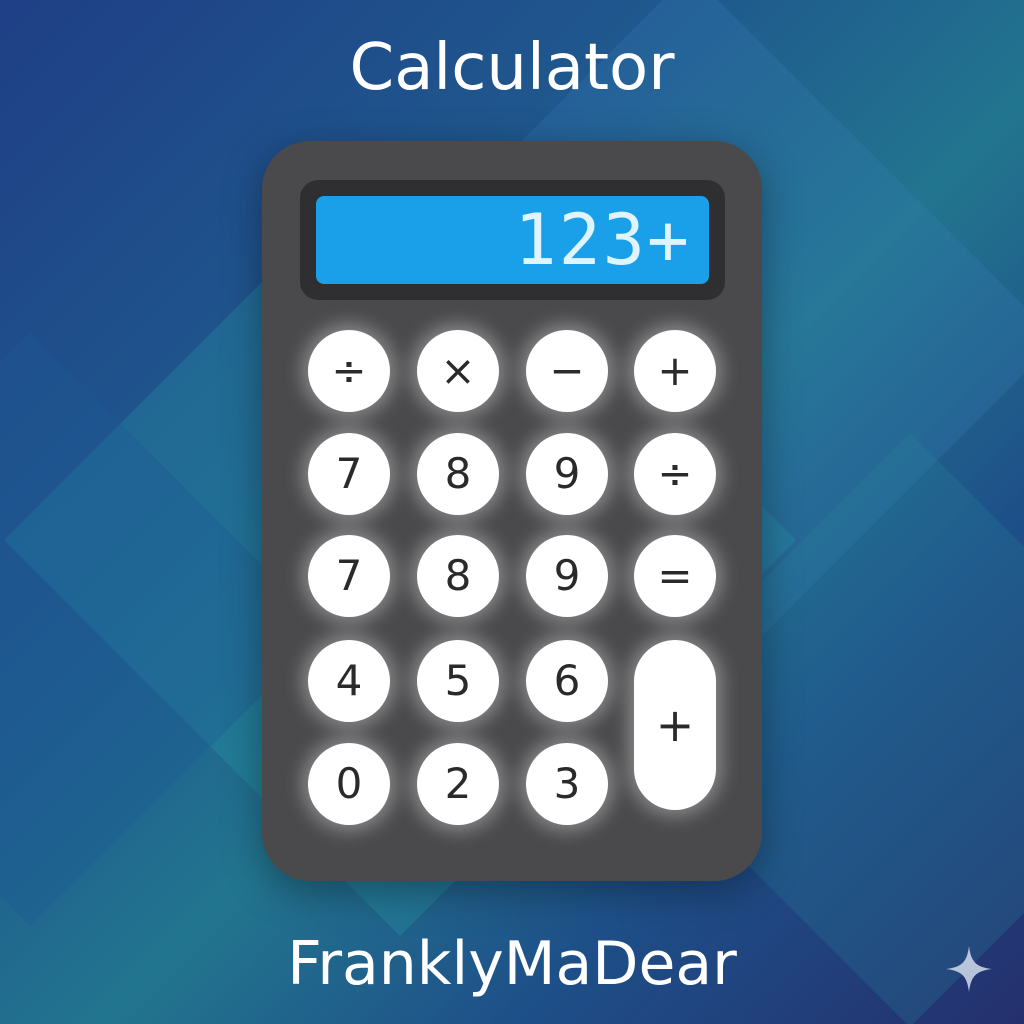 The image size is (1024, 1024). I want to click on equals-key: =, so click(675, 576).